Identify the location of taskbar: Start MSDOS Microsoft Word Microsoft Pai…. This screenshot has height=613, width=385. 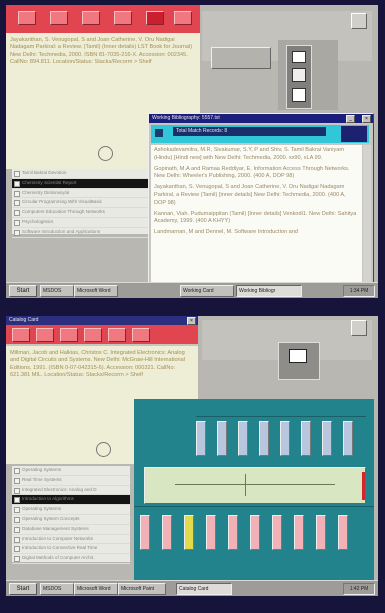
(192, 588).